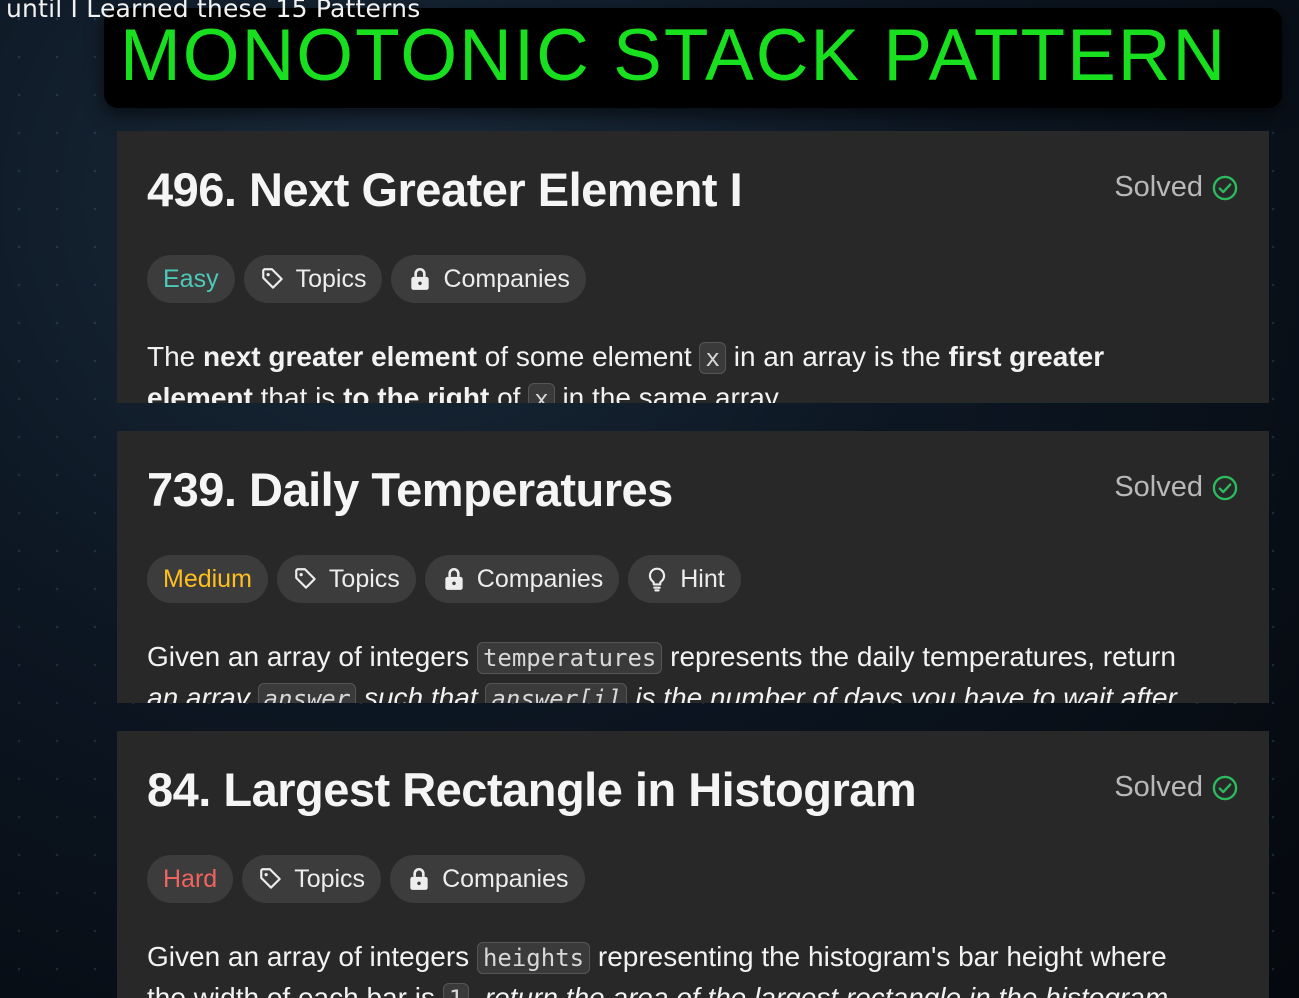 The height and width of the screenshot is (998, 1299). Describe the element at coordinates (533, 958) in the screenshot. I see `code-heights: heights` at that location.